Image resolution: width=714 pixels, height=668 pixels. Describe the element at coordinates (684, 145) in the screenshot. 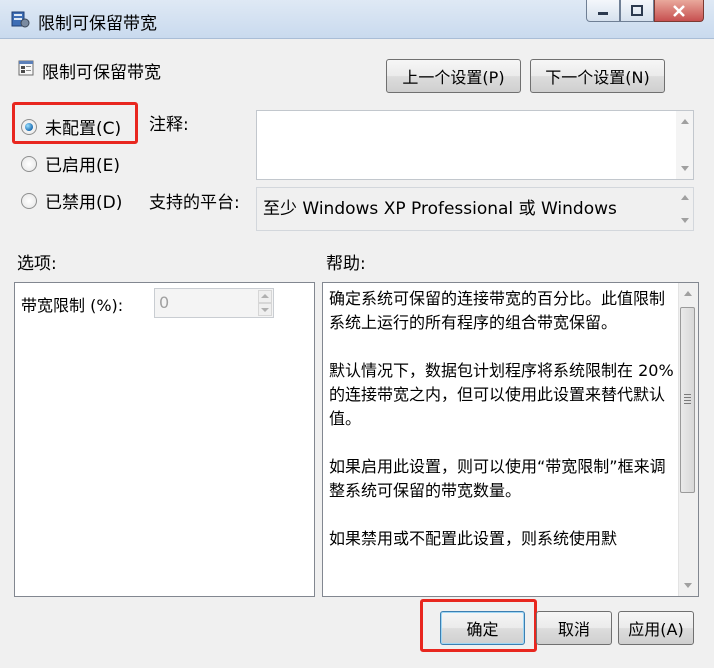

I see `comment-scrollbar` at that location.